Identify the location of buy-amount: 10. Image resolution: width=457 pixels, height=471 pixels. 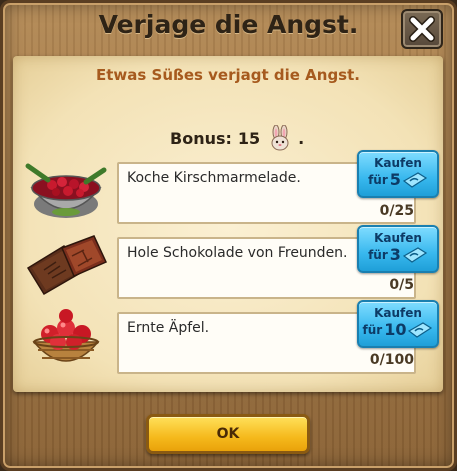
(395, 329).